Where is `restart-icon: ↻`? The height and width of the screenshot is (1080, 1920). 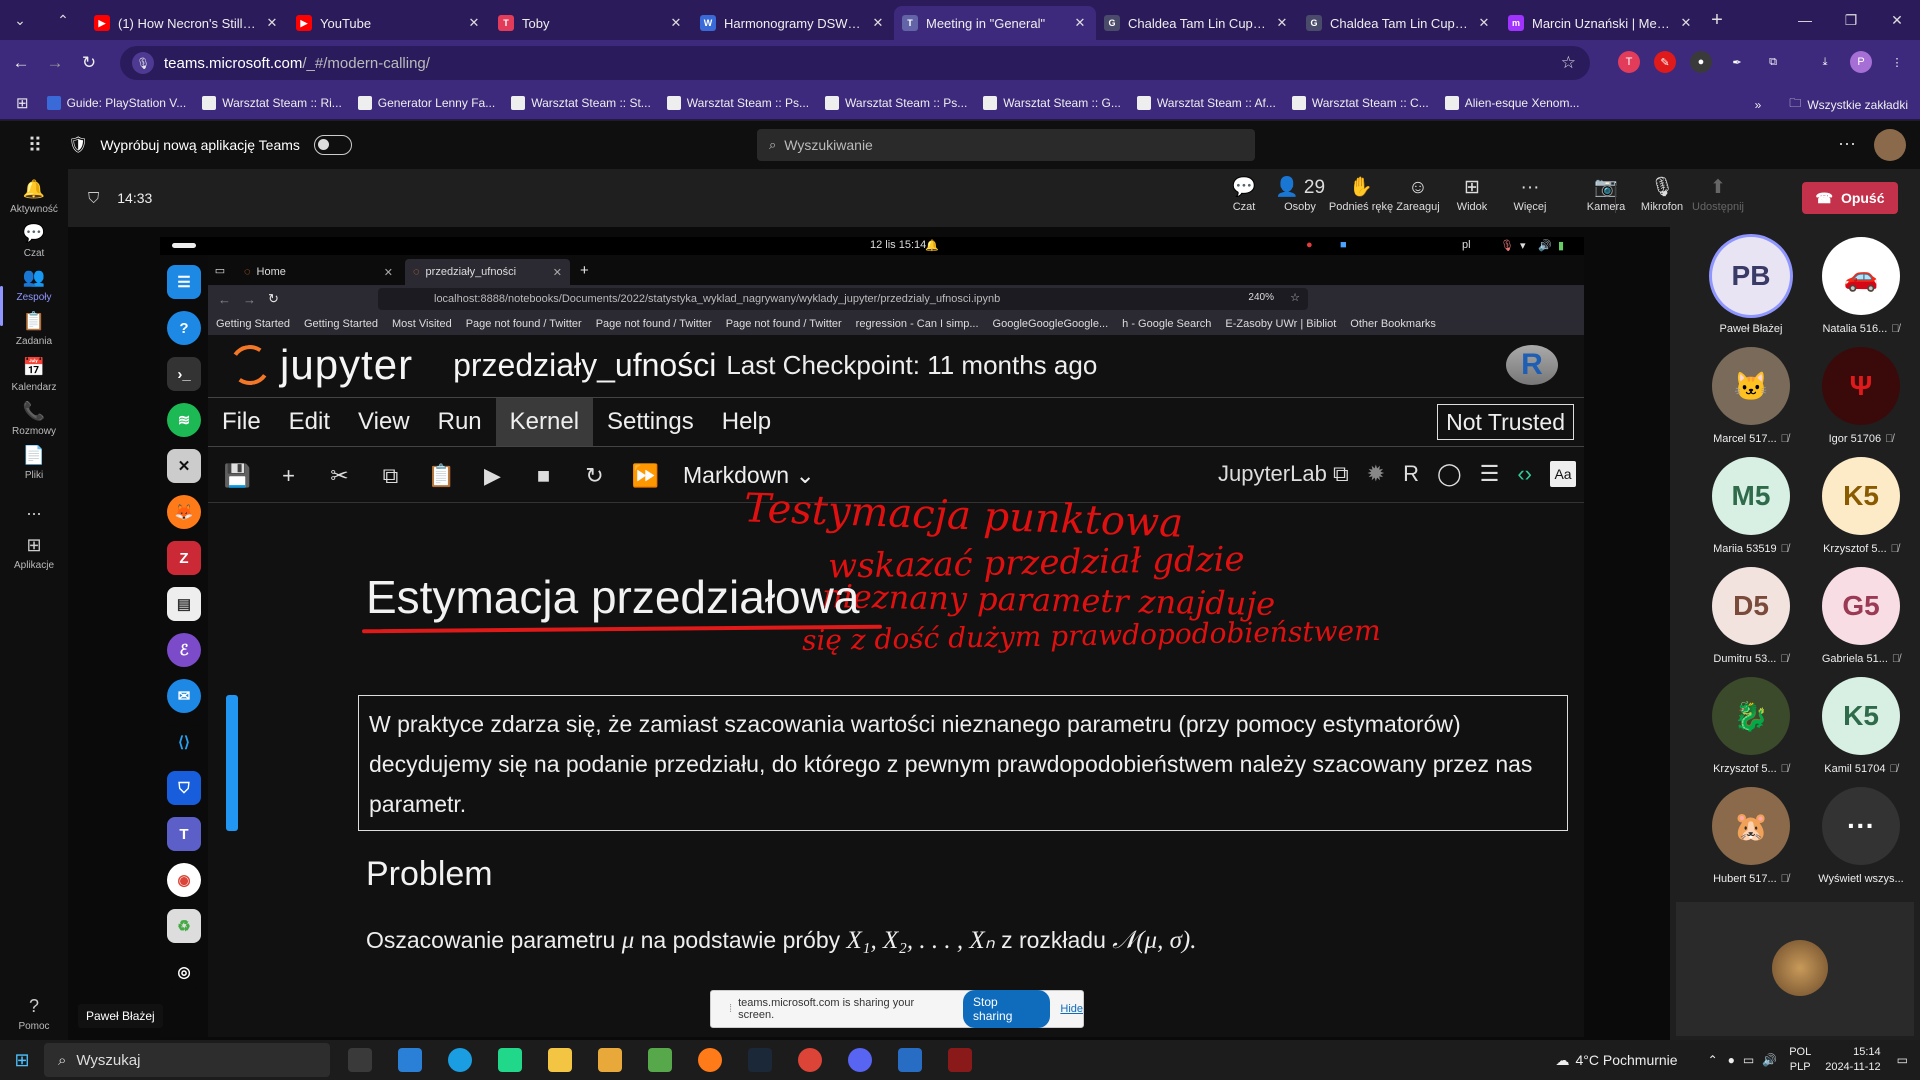 restart-icon: ↻ is located at coordinates (594, 476).